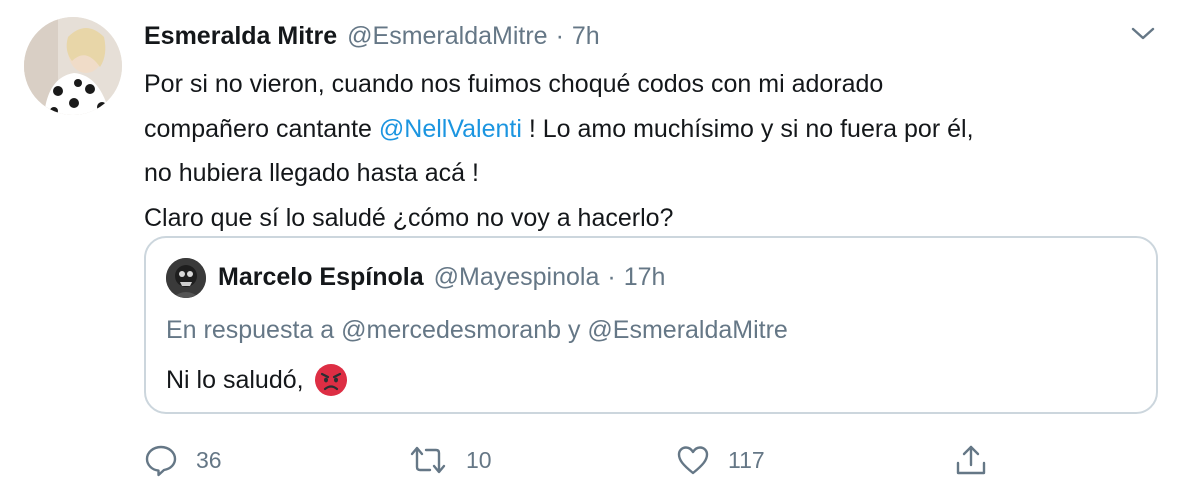 This screenshot has width=1188, height=492. What do you see at coordinates (235, 379) in the screenshot?
I see `quoted-text-content: Ni lo saludó,` at bounding box center [235, 379].